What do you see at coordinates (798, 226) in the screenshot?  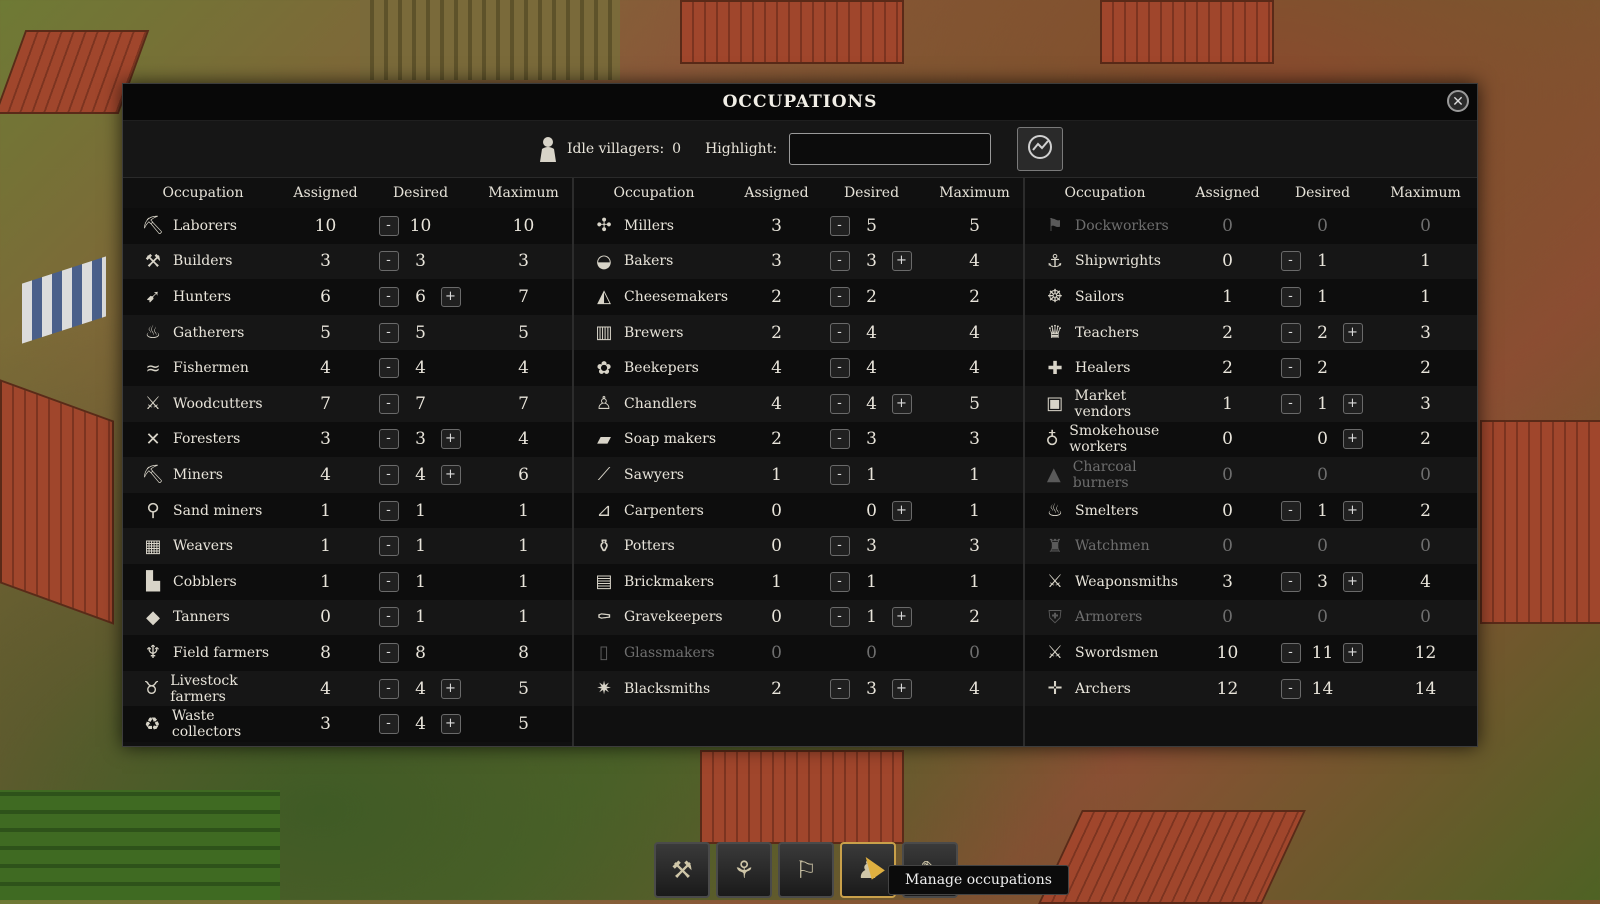 I see `occupation-row: ✣Millers3-5+5` at bounding box center [798, 226].